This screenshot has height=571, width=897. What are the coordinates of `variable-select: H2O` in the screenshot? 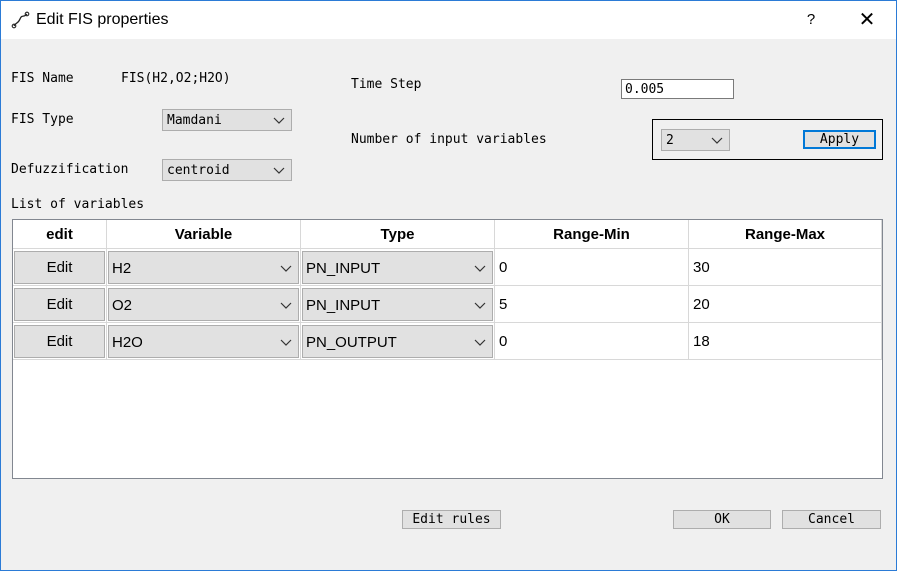 It's located at (203, 341).